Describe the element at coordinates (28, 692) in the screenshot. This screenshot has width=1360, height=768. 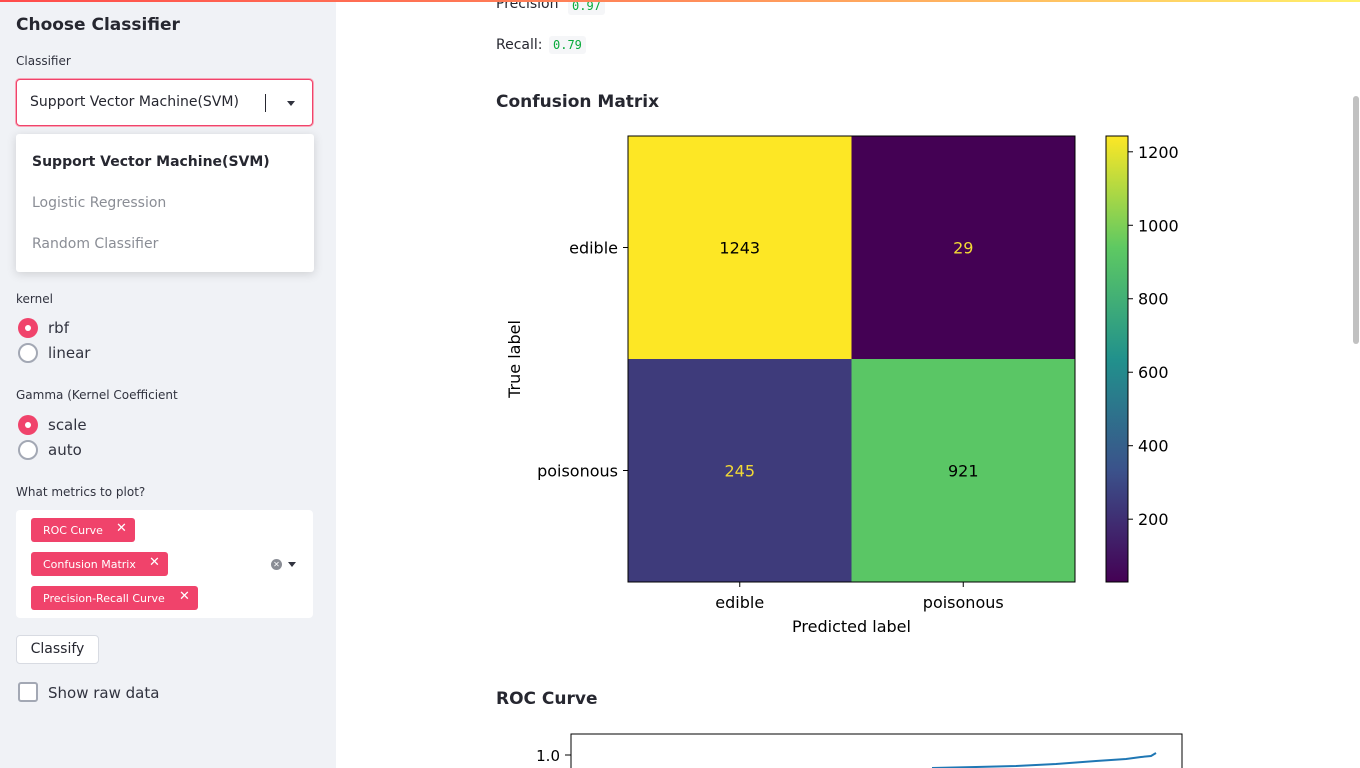
I see `show-raw-data-checkbox` at that location.